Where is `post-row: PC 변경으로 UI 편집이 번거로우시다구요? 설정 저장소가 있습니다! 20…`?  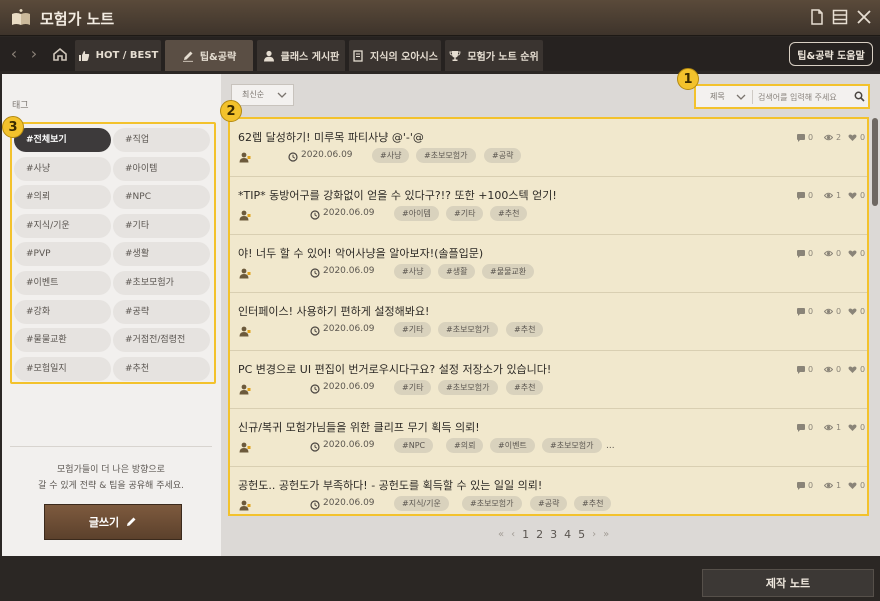
post-row: PC 변경으로 UI 편집이 번거로우시다구요? 설정 저장소가 있습니다! 20… is located at coordinates (548, 380).